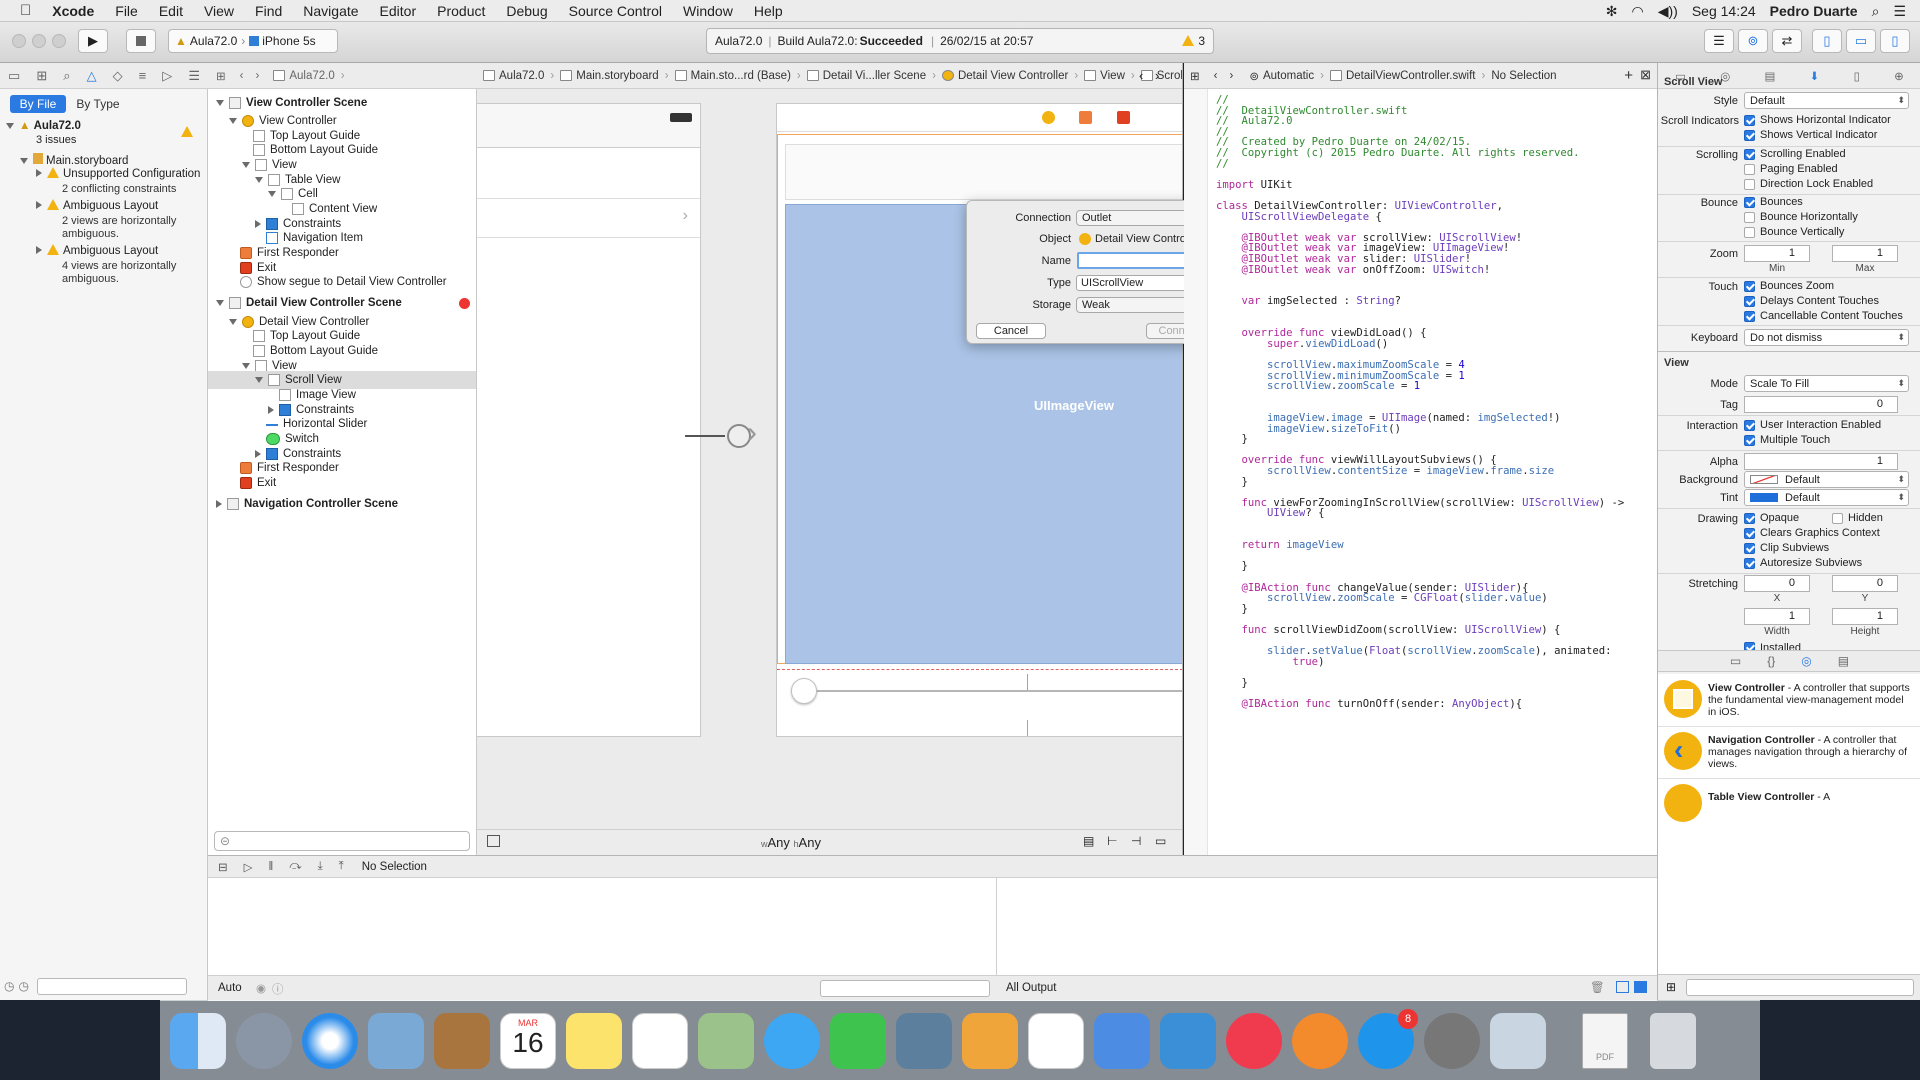  I want to click on find-icon: ⌕, so click(66, 76).